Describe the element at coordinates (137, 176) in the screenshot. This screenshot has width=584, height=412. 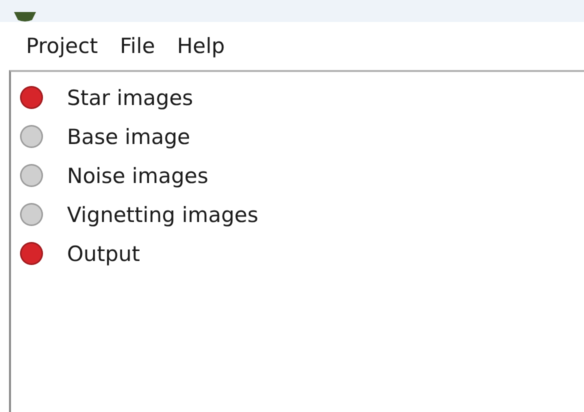
I see `step-item: Noise images` at that location.